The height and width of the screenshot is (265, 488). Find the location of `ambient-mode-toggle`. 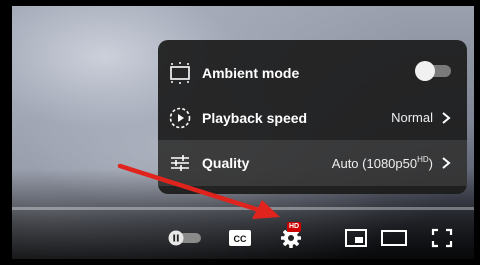

ambient-mode-toggle is located at coordinates (433, 71).